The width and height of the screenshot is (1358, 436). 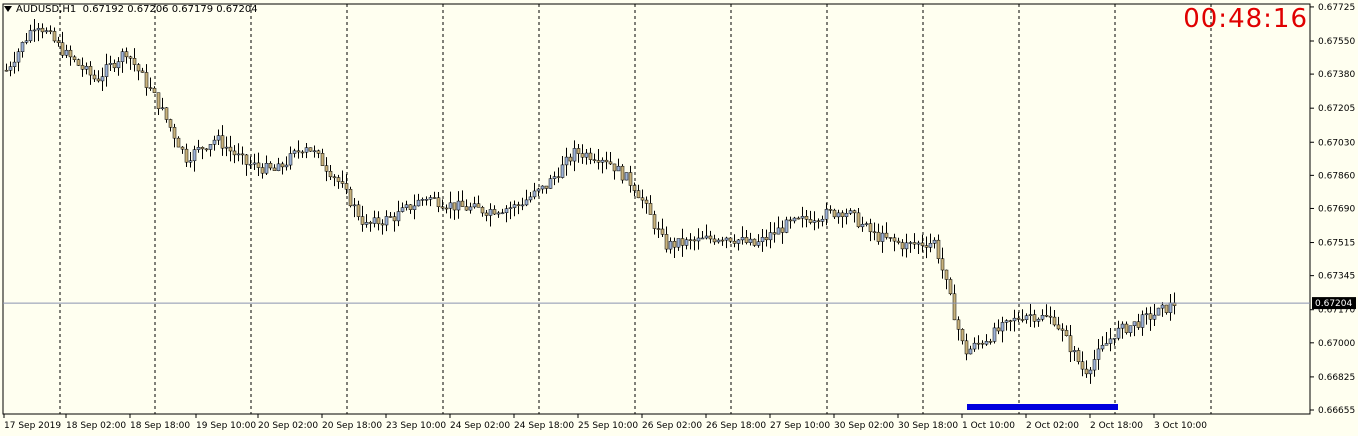 What do you see at coordinates (1180, 426) in the screenshot?
I see `x-tick-label: 3 Oct 10:00` at bounding box center [1180, 426].